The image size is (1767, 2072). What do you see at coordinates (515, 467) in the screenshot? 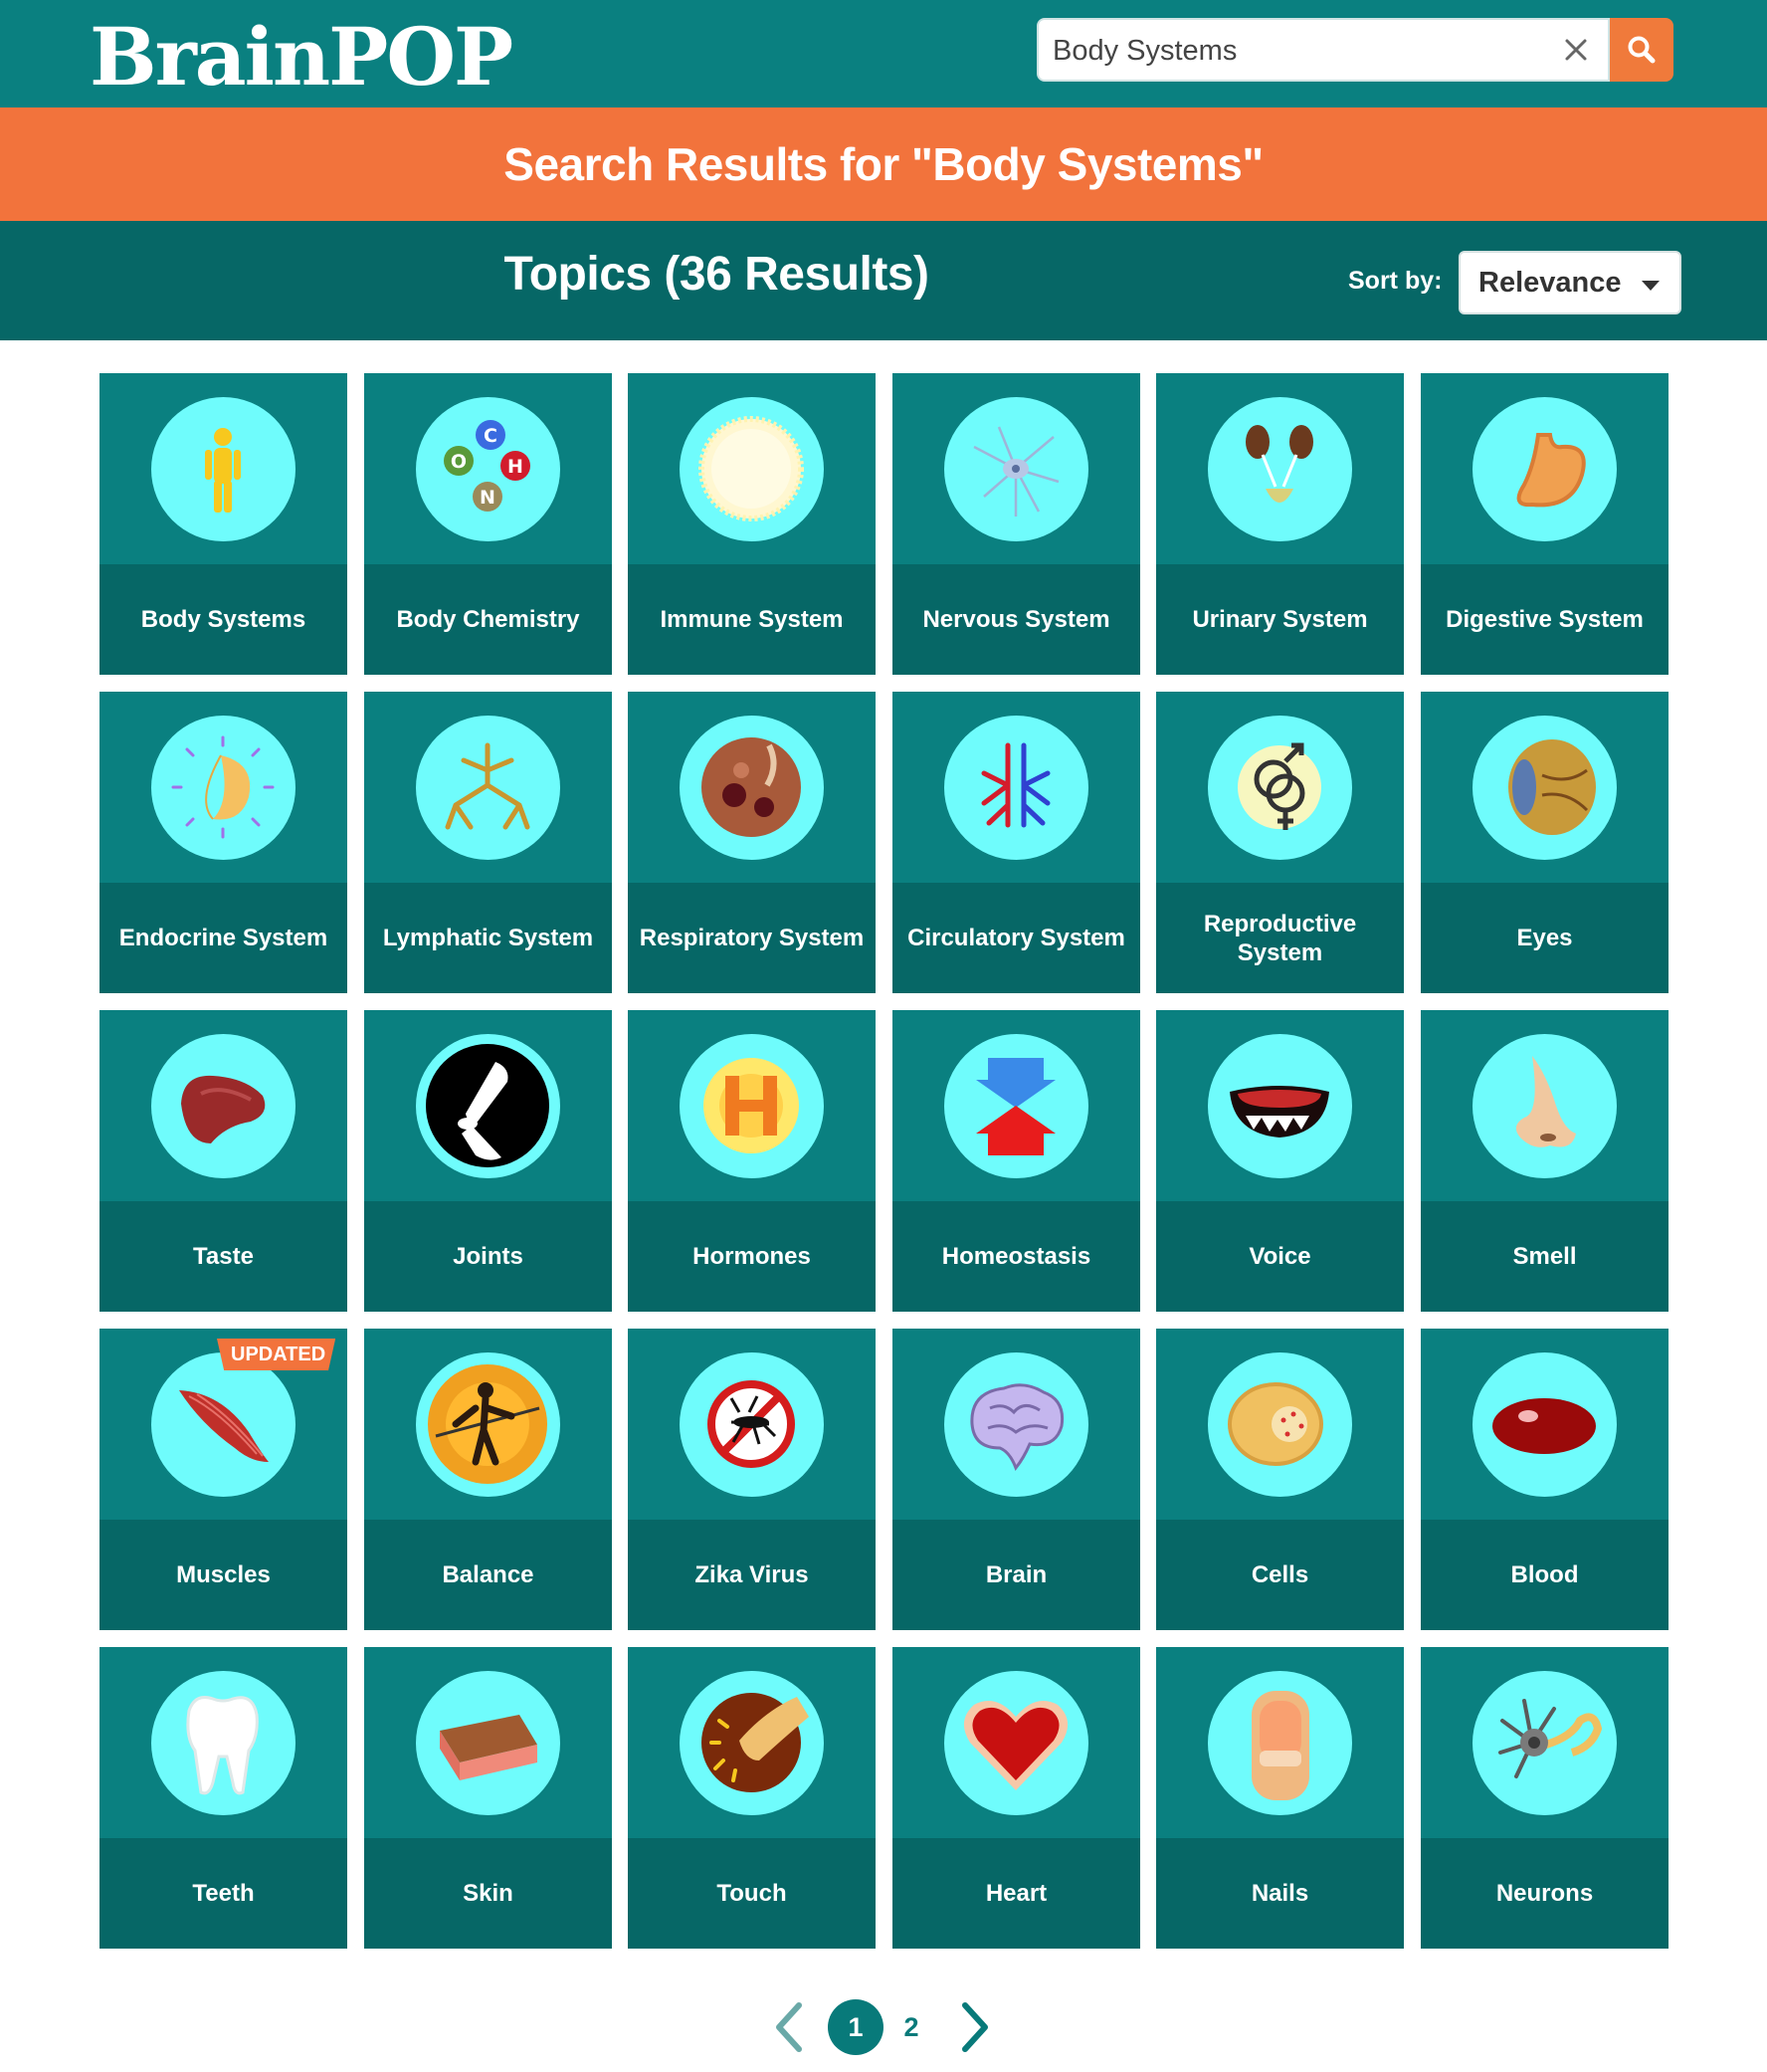
I see `svg-text: H` at bounding box center [515, 467].